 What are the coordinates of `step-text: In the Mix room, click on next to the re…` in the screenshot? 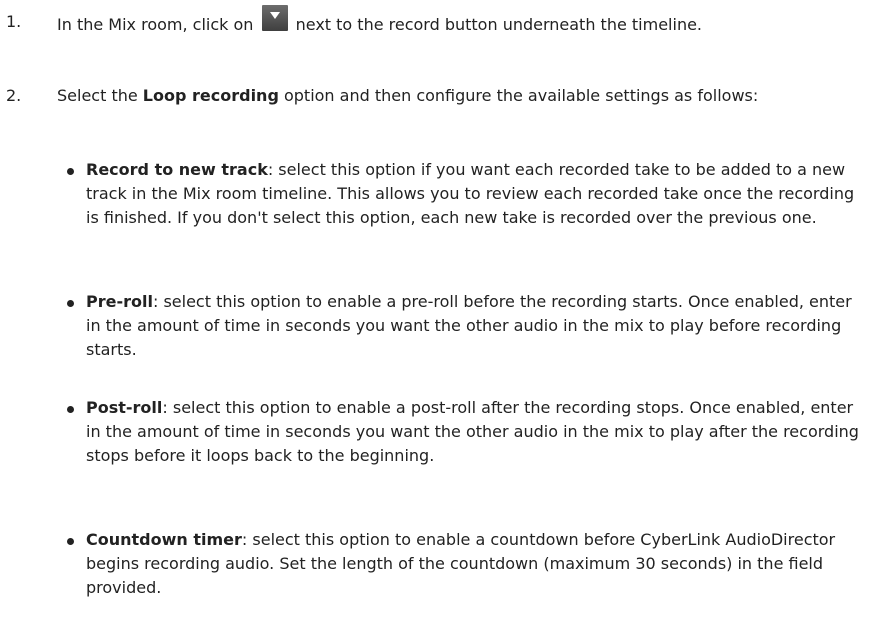 It's located at (457, 21).